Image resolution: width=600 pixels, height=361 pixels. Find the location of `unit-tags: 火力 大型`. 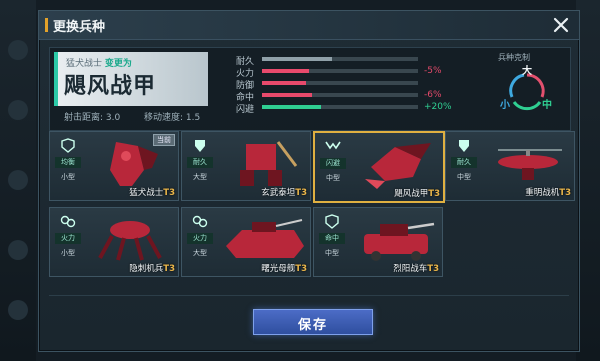

unit-tags: 火力 大型 is located at coordinates (200, 242).